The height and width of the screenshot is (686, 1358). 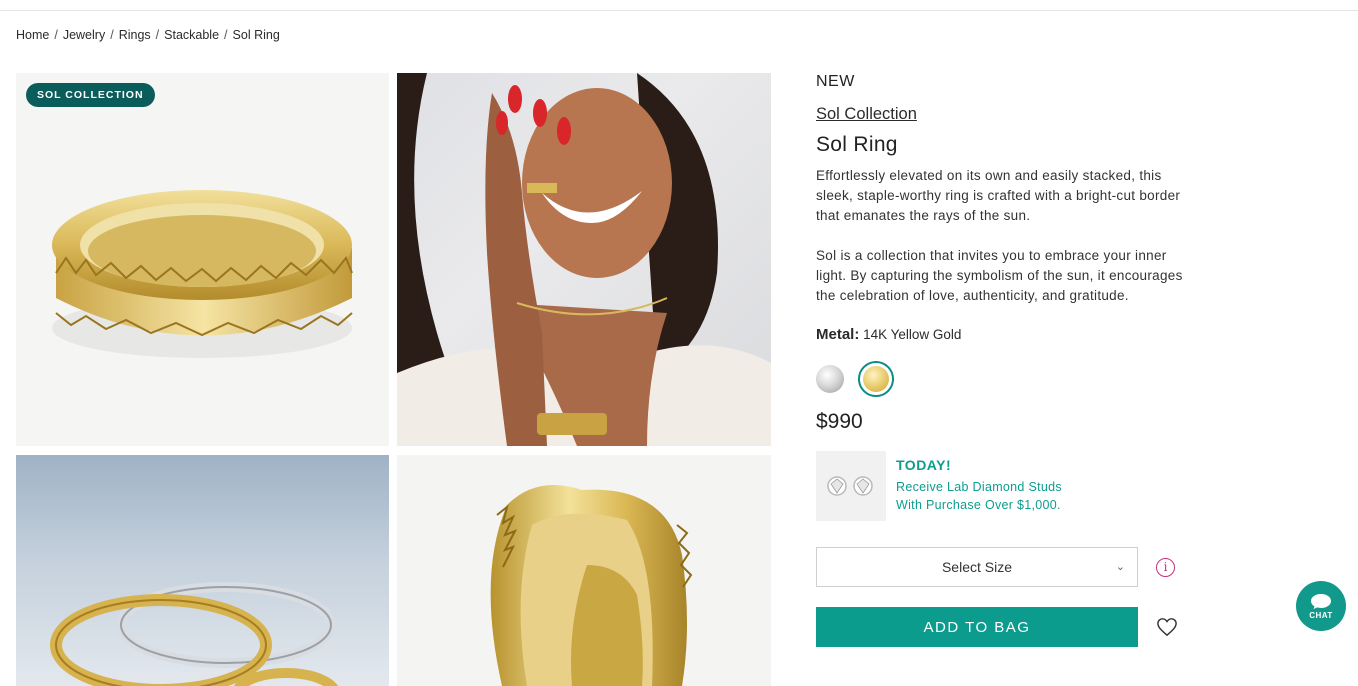 I want to click on bag-row: ADD TO BAG, so click(x=1006, y=627).